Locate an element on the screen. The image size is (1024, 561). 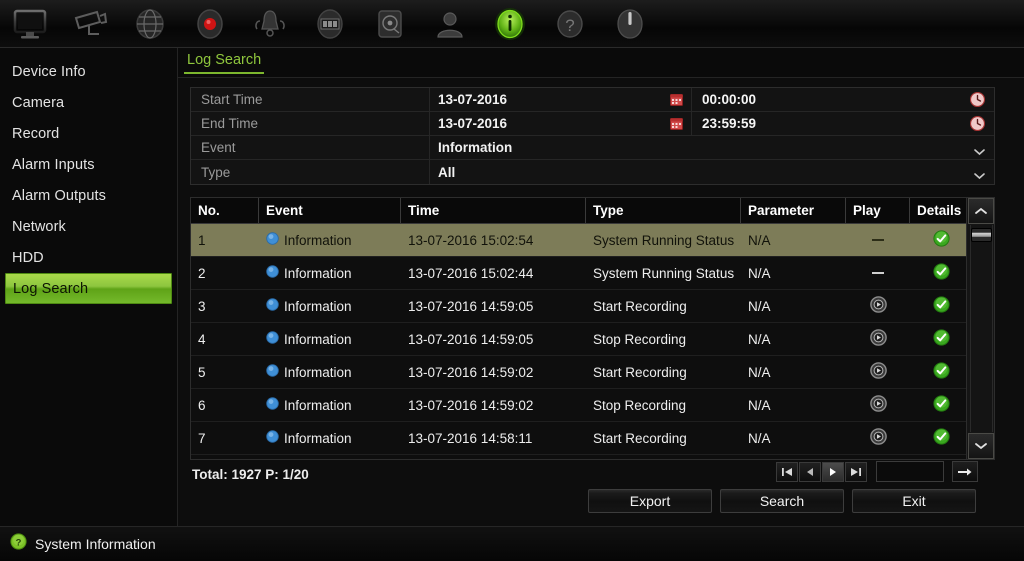
table-scrollbar is located at coordinates (980, 328).